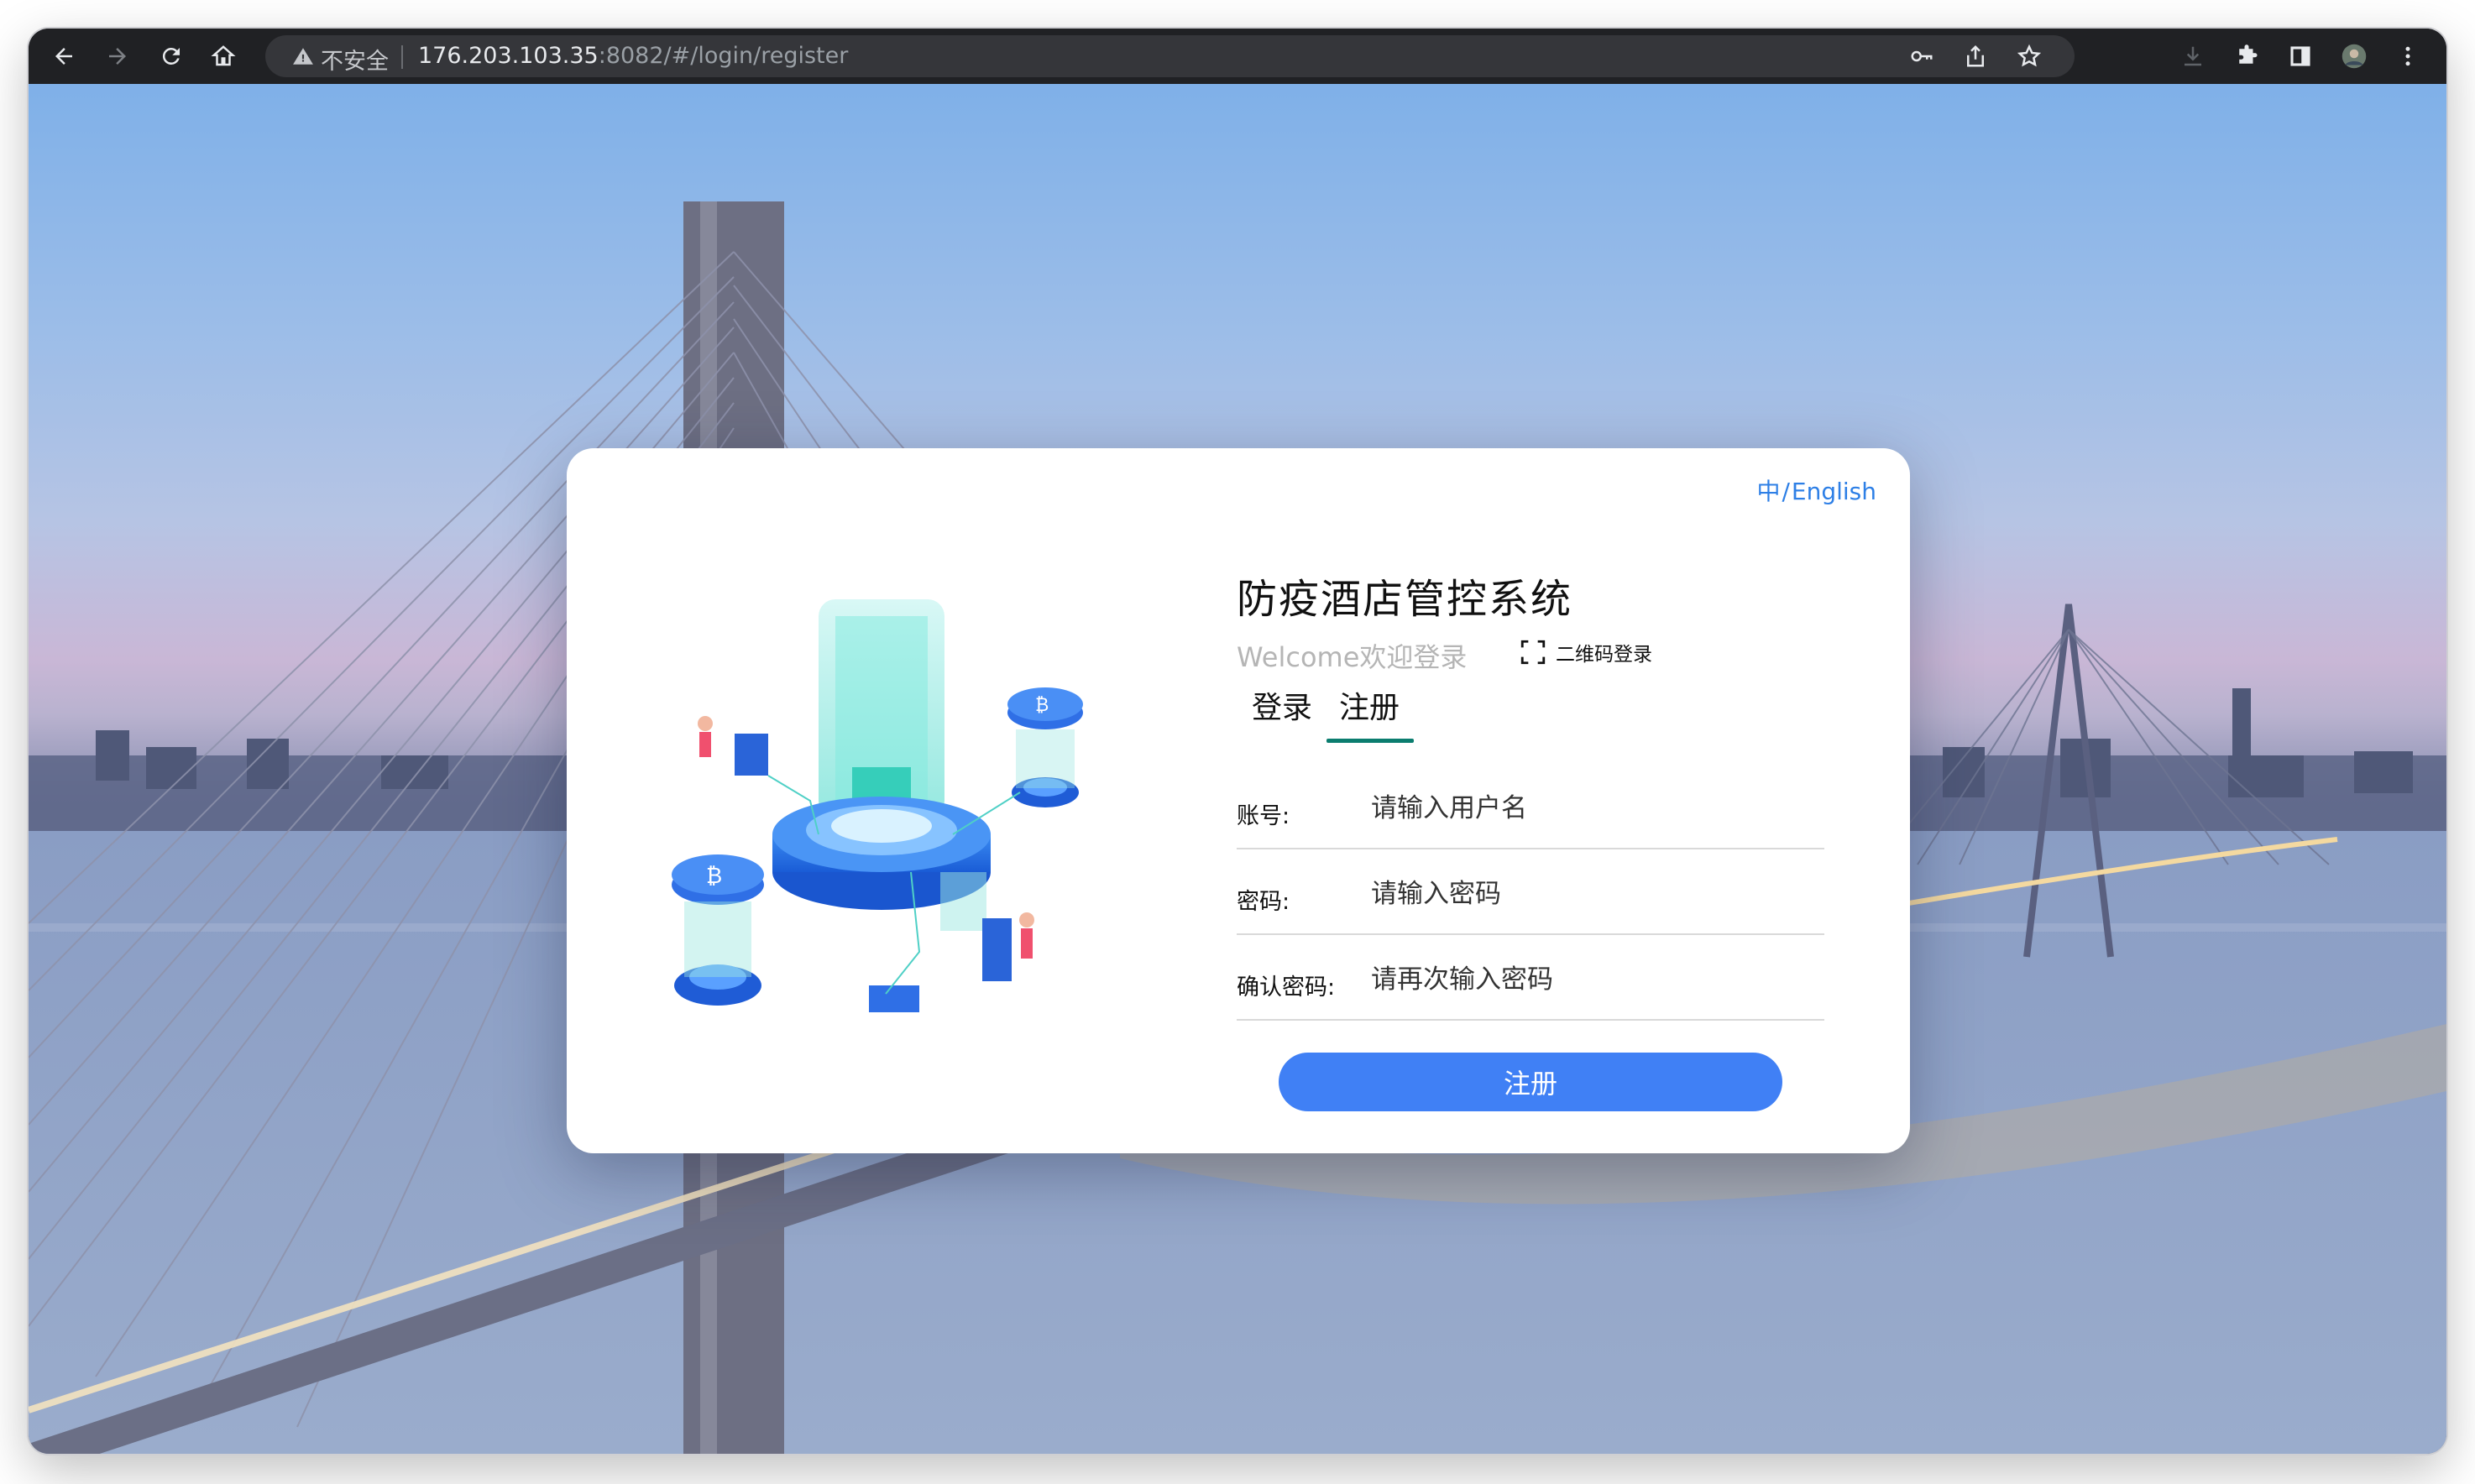 The width and height of the screenshot is (2475, 1484). What do you see at coordinates (508, 56) in the screenshot?
I see `url-host: 176.203.103.35` at bounding box center [508, 56].